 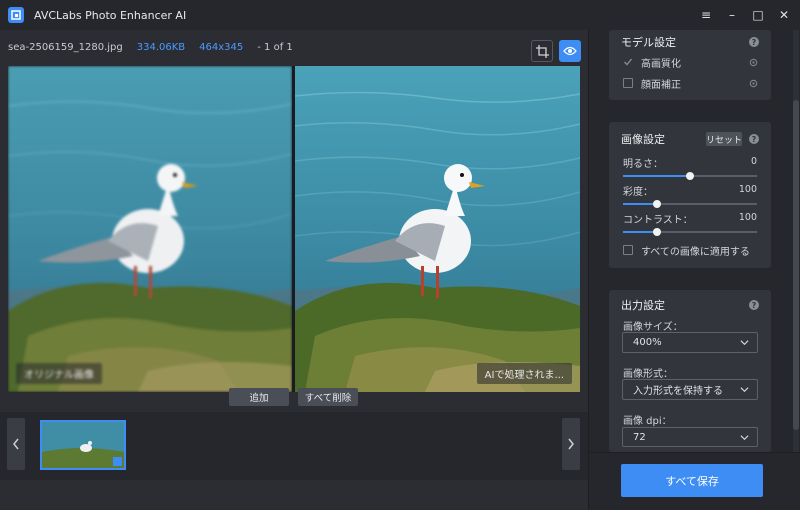 I want to click on image-size-value: 400%, so click(x=647, y=342).